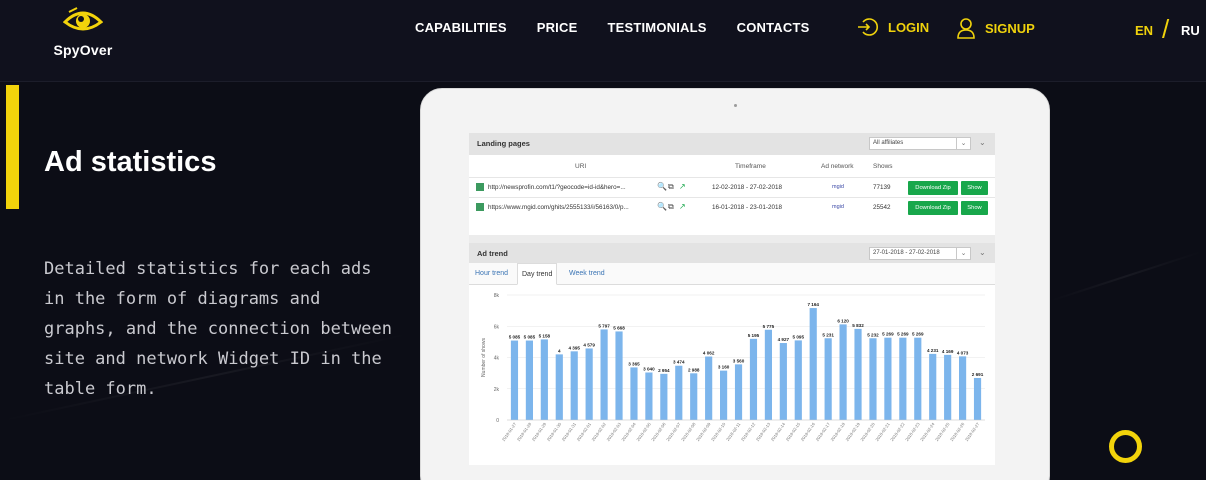 Image resolution: width=1206 pixels, height=480 pixels. I want to click on date-range-value: 27-01-2018 - 27-02-2018, so click(906, 253).